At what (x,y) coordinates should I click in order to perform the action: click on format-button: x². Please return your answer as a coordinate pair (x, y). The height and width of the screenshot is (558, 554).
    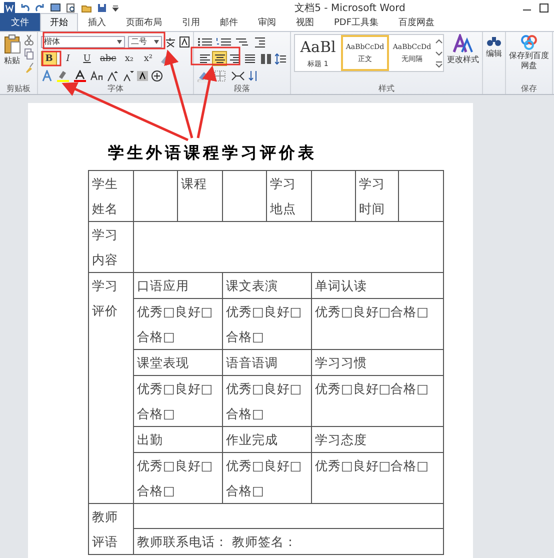
    Looking at the image, I should click on (148, 58).